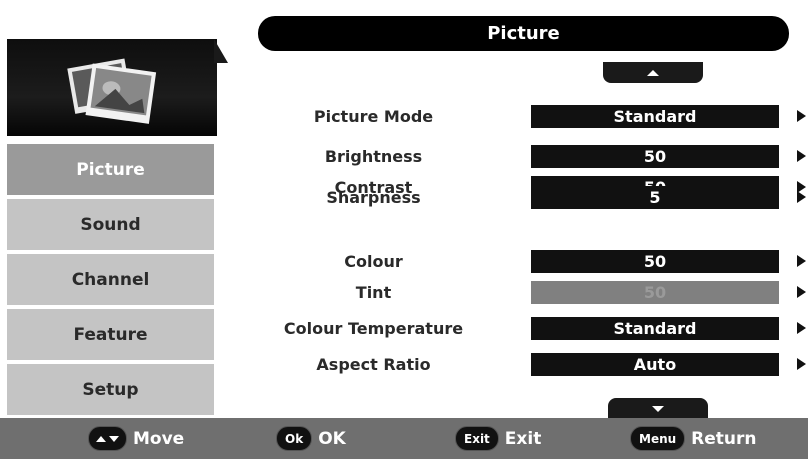 This screenshot has height=459, width=808. Describe the element at coordinates (658, 438) in the screenshot. I see `menu-key-icon: Menu` at that location.